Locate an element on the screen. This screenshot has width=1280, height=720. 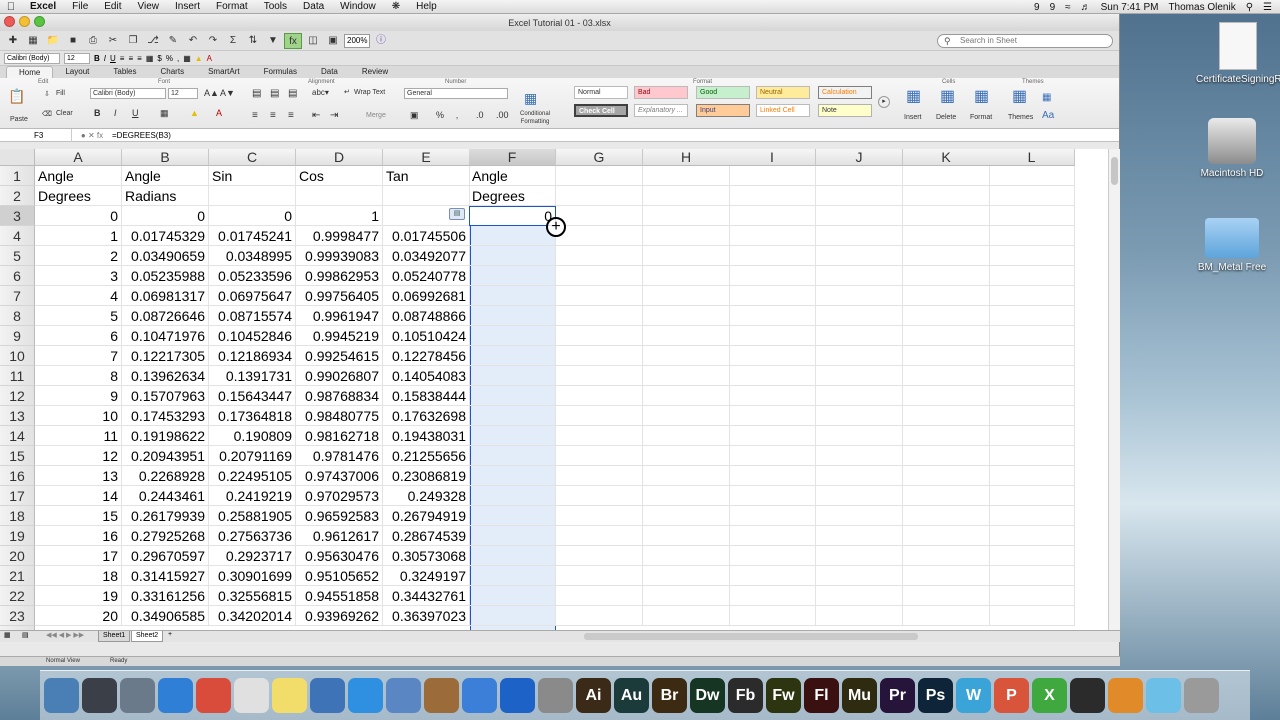
row-header: 8 is located at coordinates (17, 316).